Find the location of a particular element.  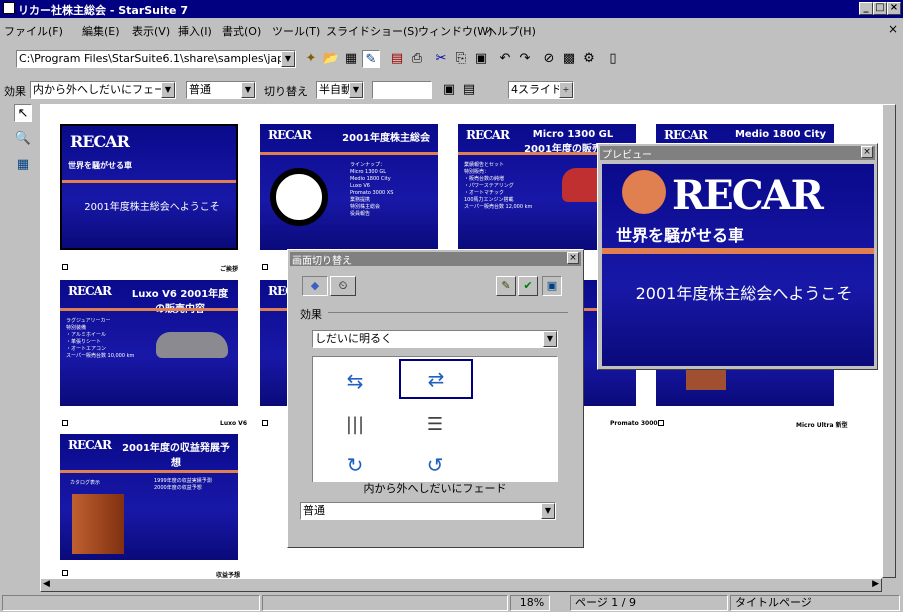

slides-per-row-field: 4スライド ÷ is located at coordinates (541, 90).